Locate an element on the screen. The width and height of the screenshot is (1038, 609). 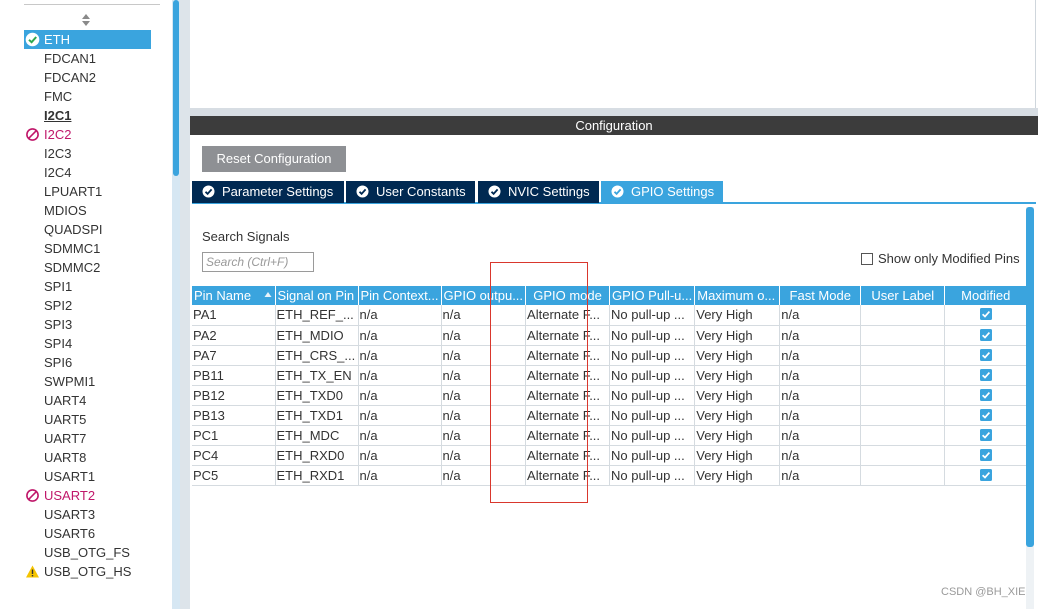
peripheral-item-spi3: SPI3 is located at coordinates (87, 324).